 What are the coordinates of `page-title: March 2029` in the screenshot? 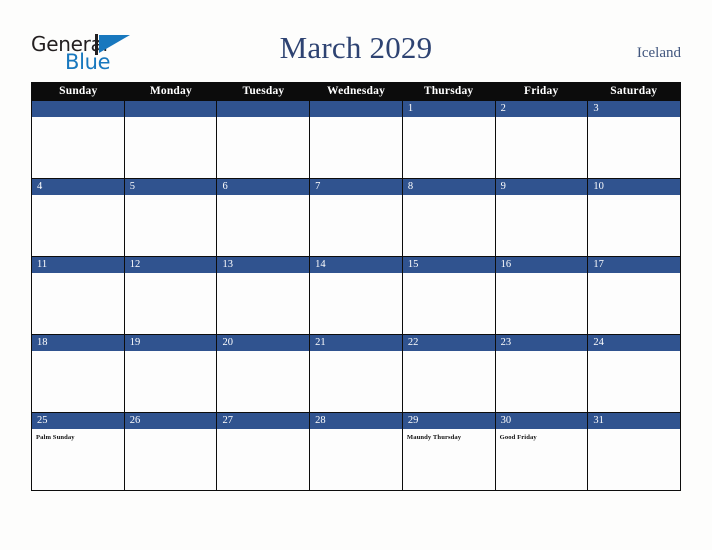 It's located at (356, 47).